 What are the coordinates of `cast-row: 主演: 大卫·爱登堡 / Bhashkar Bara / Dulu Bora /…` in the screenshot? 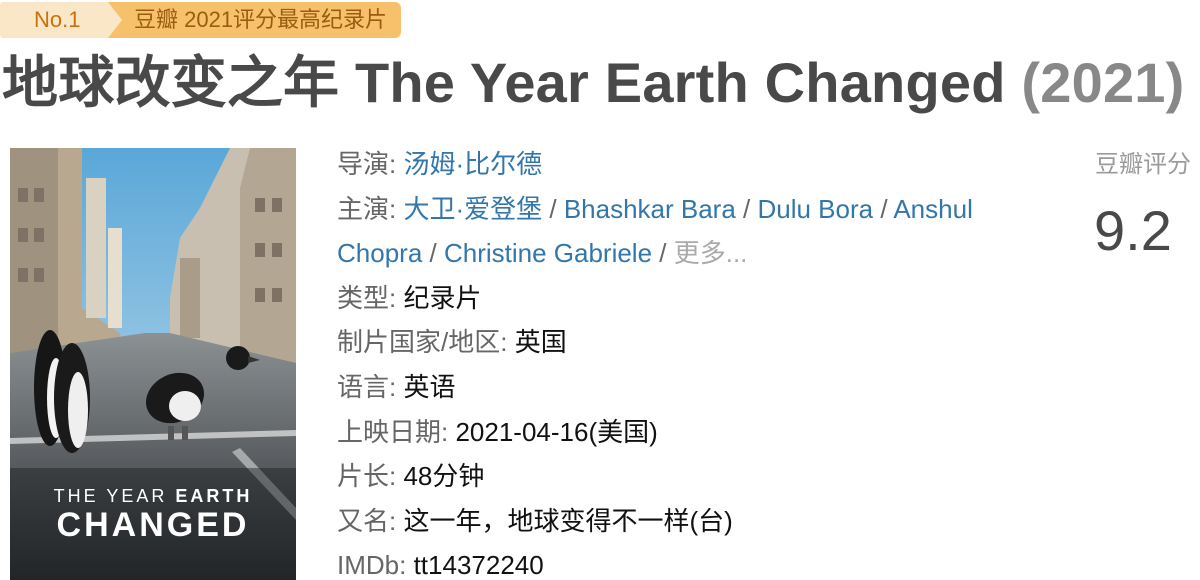 It's located at (682, 231).